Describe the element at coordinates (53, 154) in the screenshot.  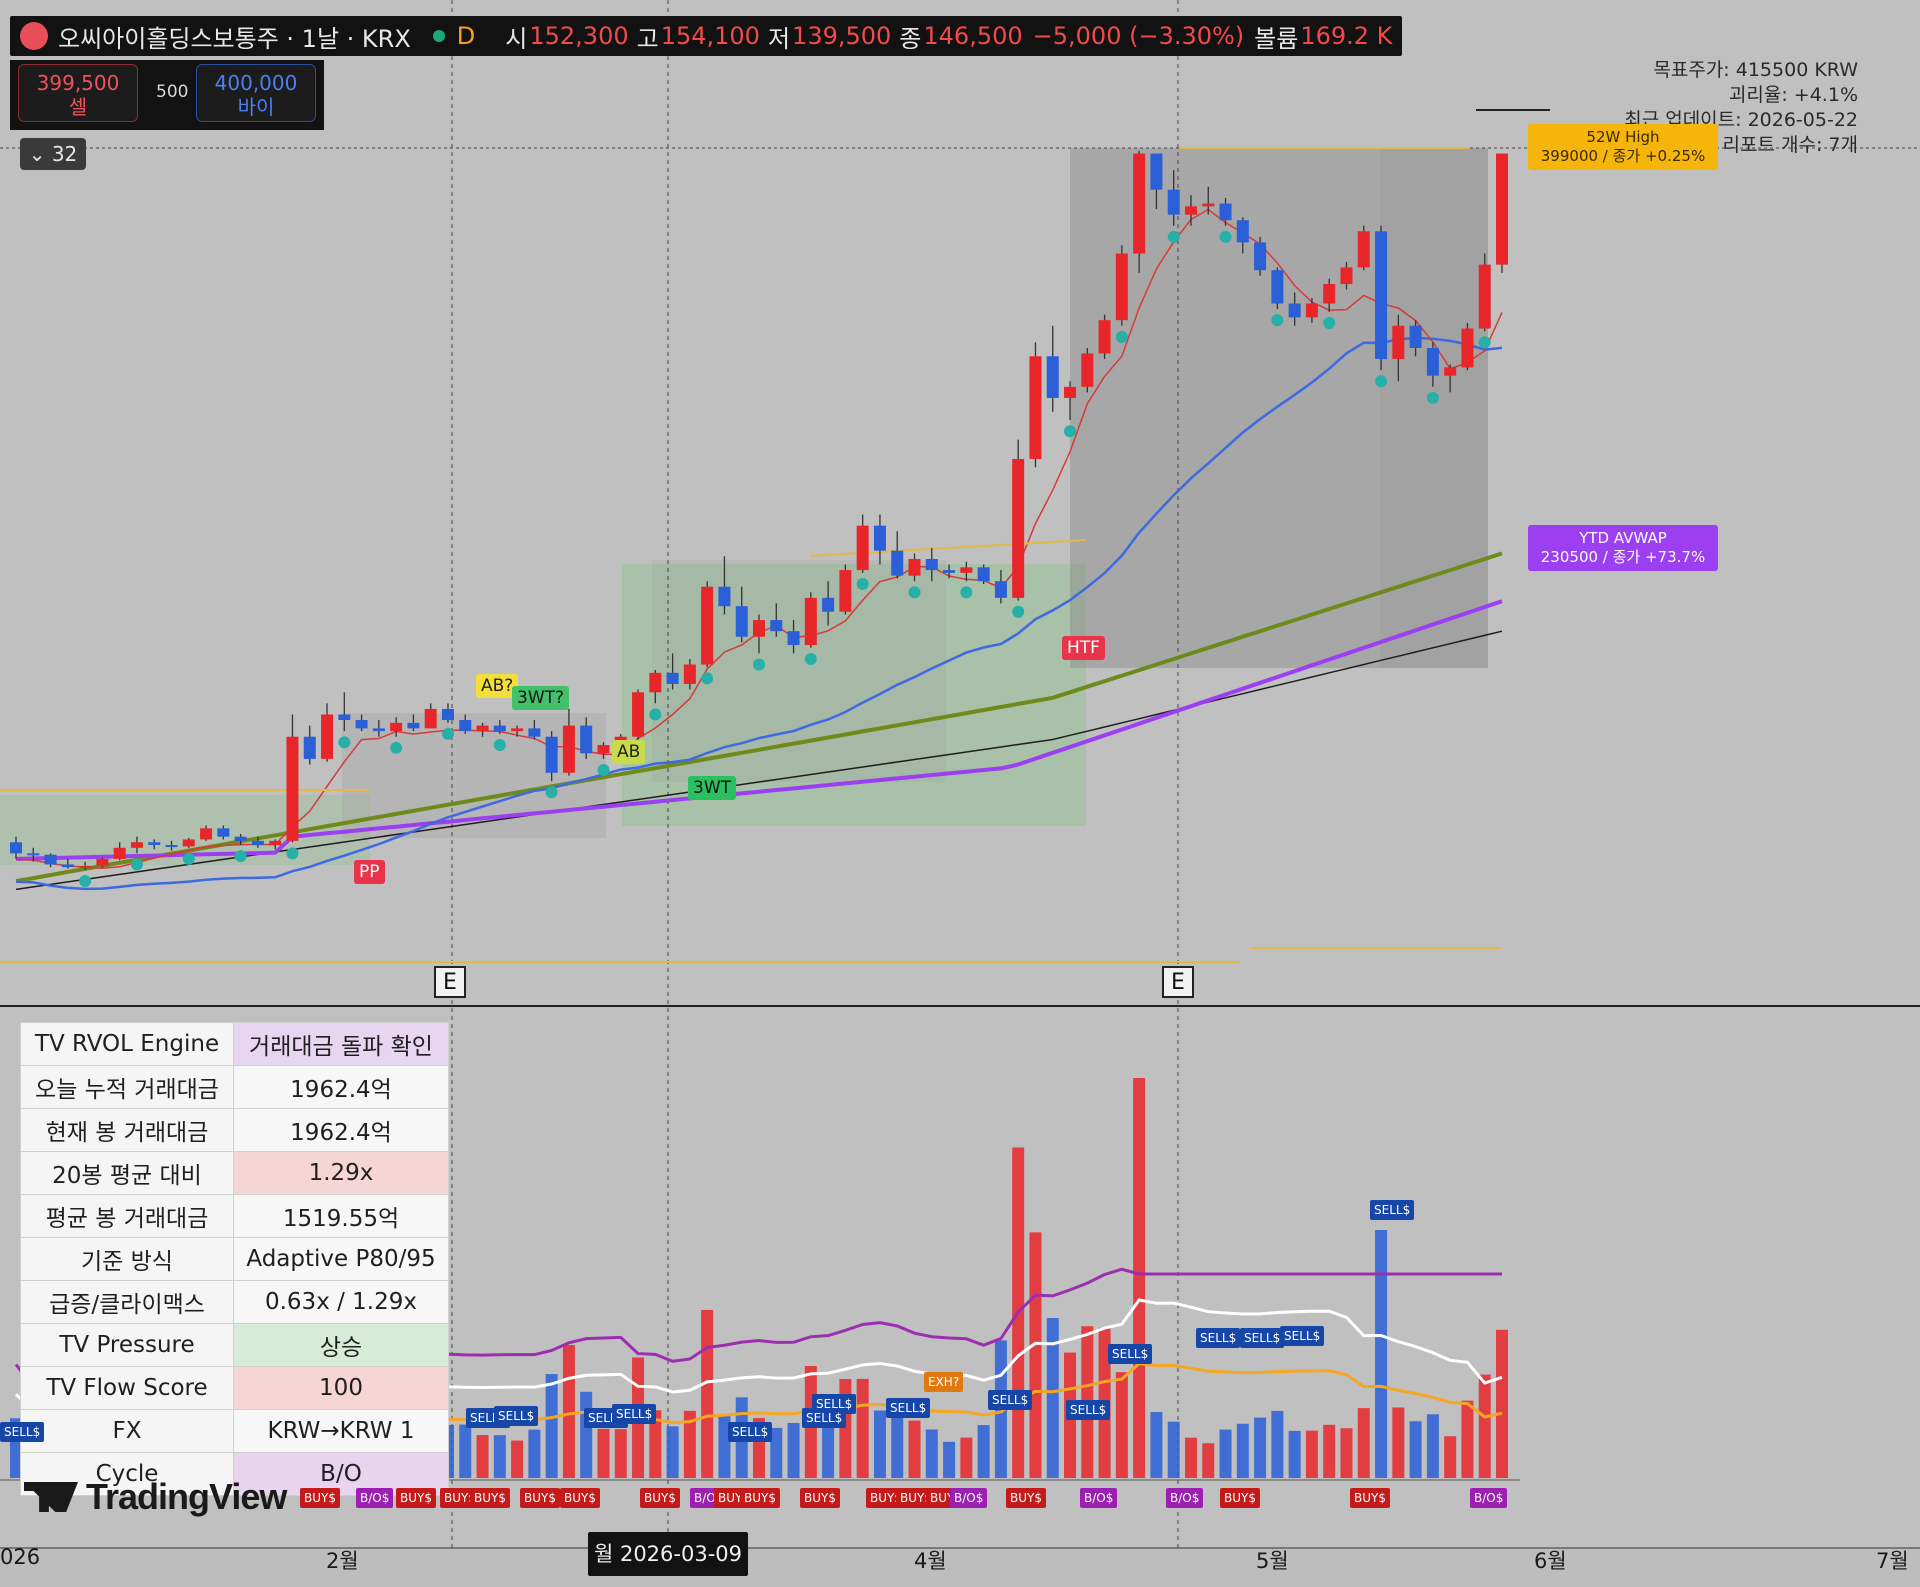
I see `indicator-collapse-button: ⌄ 32` at that location.